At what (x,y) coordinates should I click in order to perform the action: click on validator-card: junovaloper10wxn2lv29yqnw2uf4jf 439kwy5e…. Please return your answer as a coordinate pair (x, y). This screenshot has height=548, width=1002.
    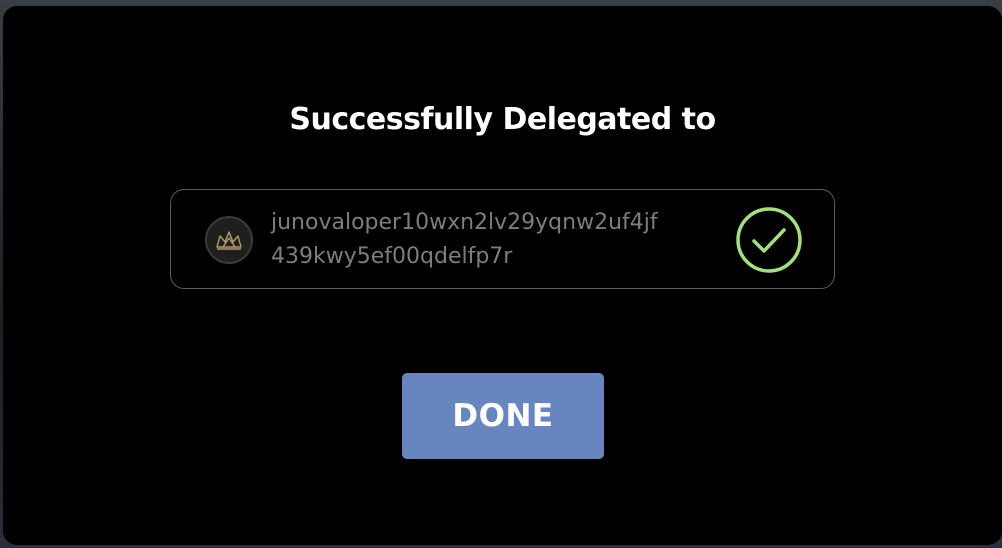
    Looking at the image, I should click on (502, 239).